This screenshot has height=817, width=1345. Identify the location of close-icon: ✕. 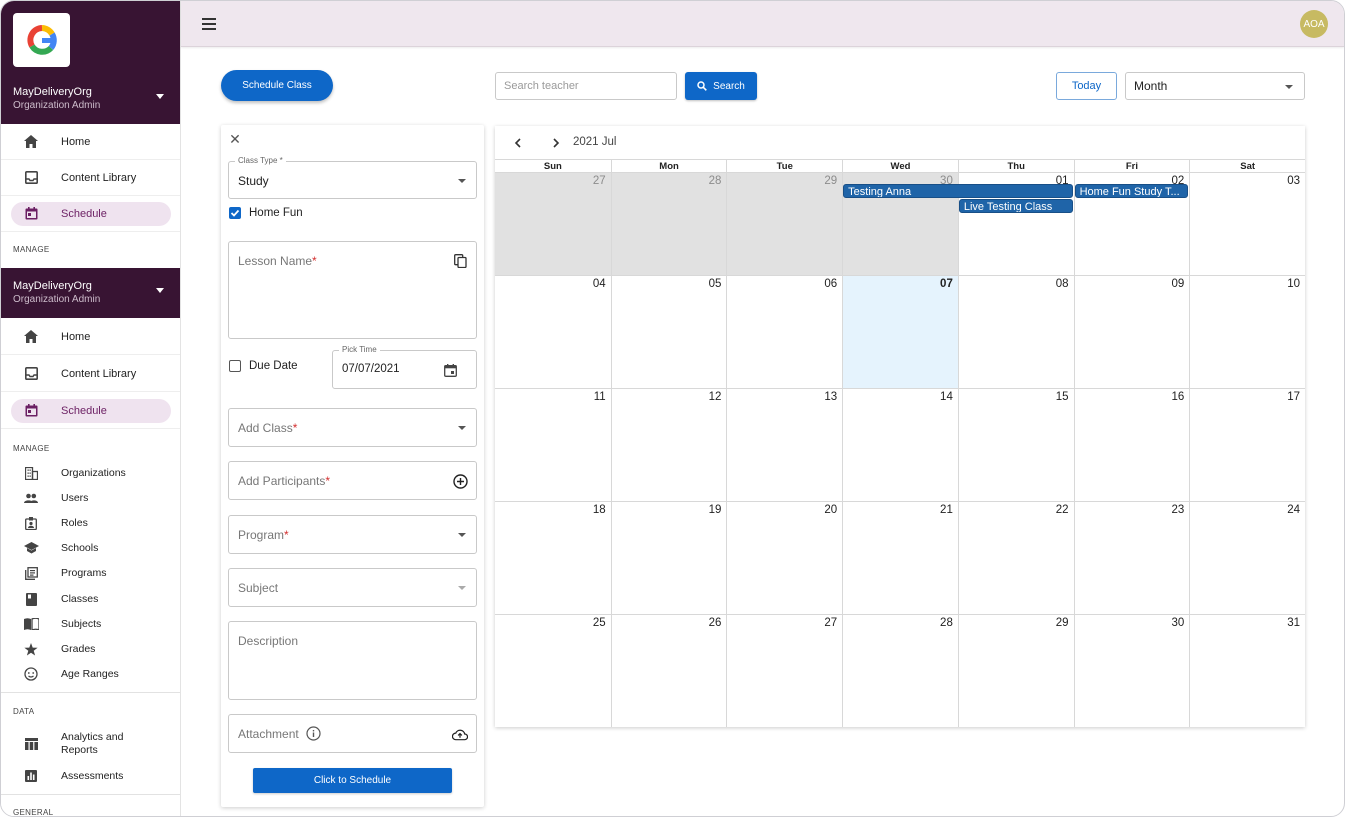
(235, 139).